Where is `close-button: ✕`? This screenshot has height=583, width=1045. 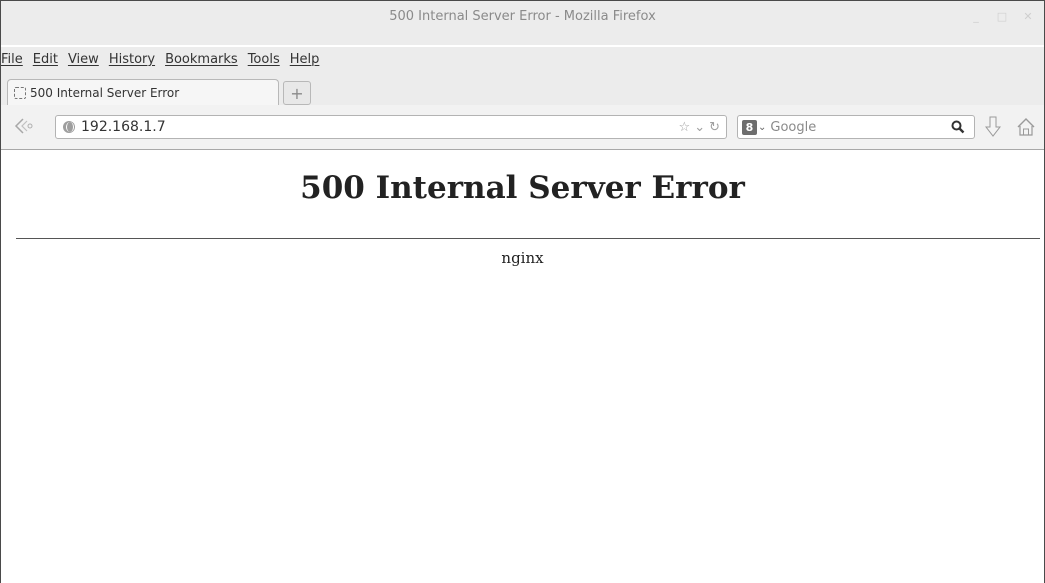
close-button: ✕ is located at coordinates (1028, 16).